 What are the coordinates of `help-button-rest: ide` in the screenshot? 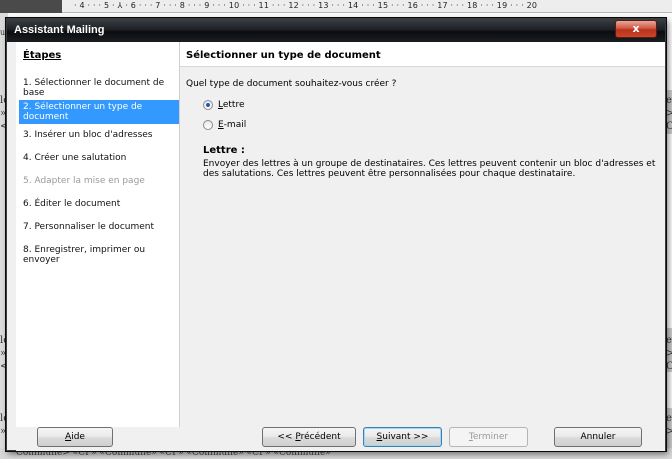 It's located at (78, 437).